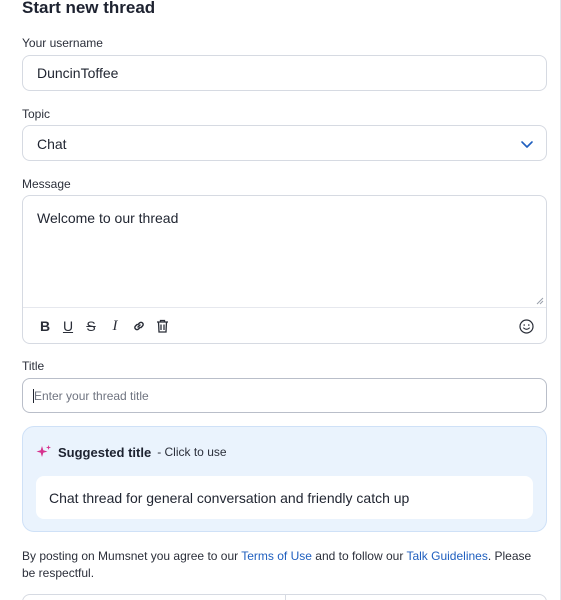 This screenshot has height=600, width=561. Describe the element at coordinates (132, 556) in the screenshot. I see `terms-prefix: By posting on Mumsnet you agree to our` at that location.